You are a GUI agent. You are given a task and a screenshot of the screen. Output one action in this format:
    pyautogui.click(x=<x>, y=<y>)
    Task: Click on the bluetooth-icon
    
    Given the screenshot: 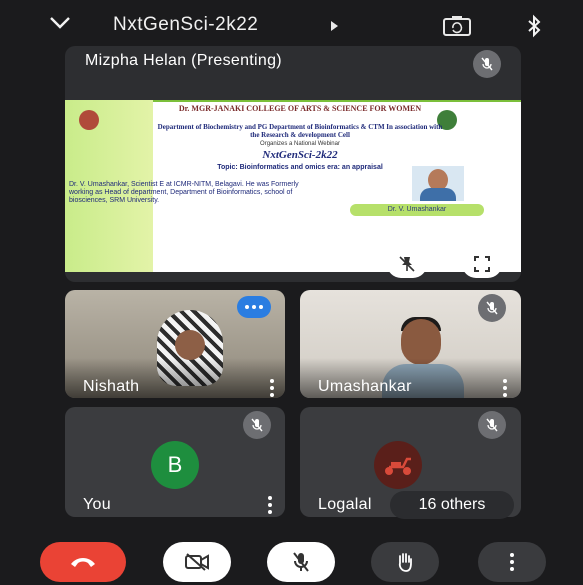 What is the action you would take?
    pyautogui.click(x=534, y=26)
    